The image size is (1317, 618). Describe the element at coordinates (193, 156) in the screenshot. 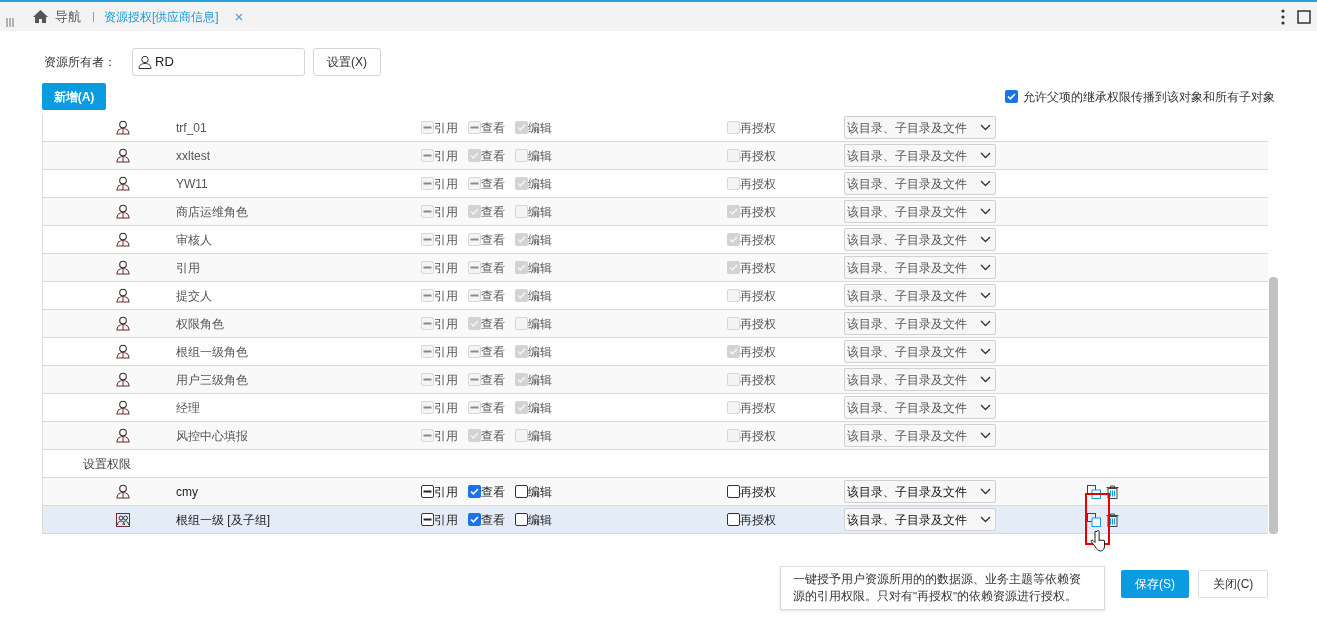

I see `name-cell-text: xxltest` at that location.